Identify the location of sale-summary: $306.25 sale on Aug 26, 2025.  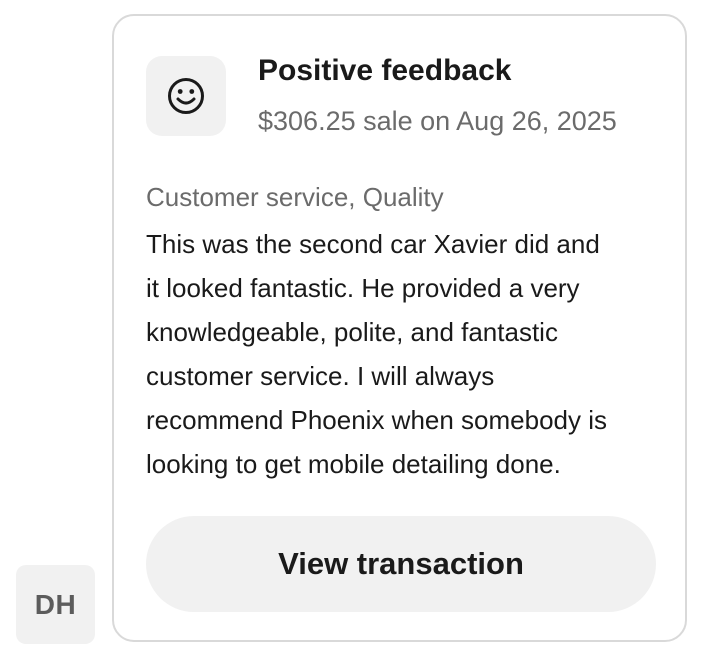
(437, 121).